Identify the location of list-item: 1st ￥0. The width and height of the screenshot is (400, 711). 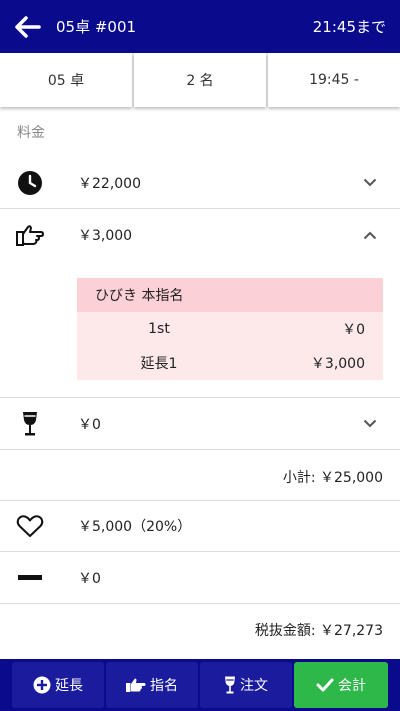
(230, 329).